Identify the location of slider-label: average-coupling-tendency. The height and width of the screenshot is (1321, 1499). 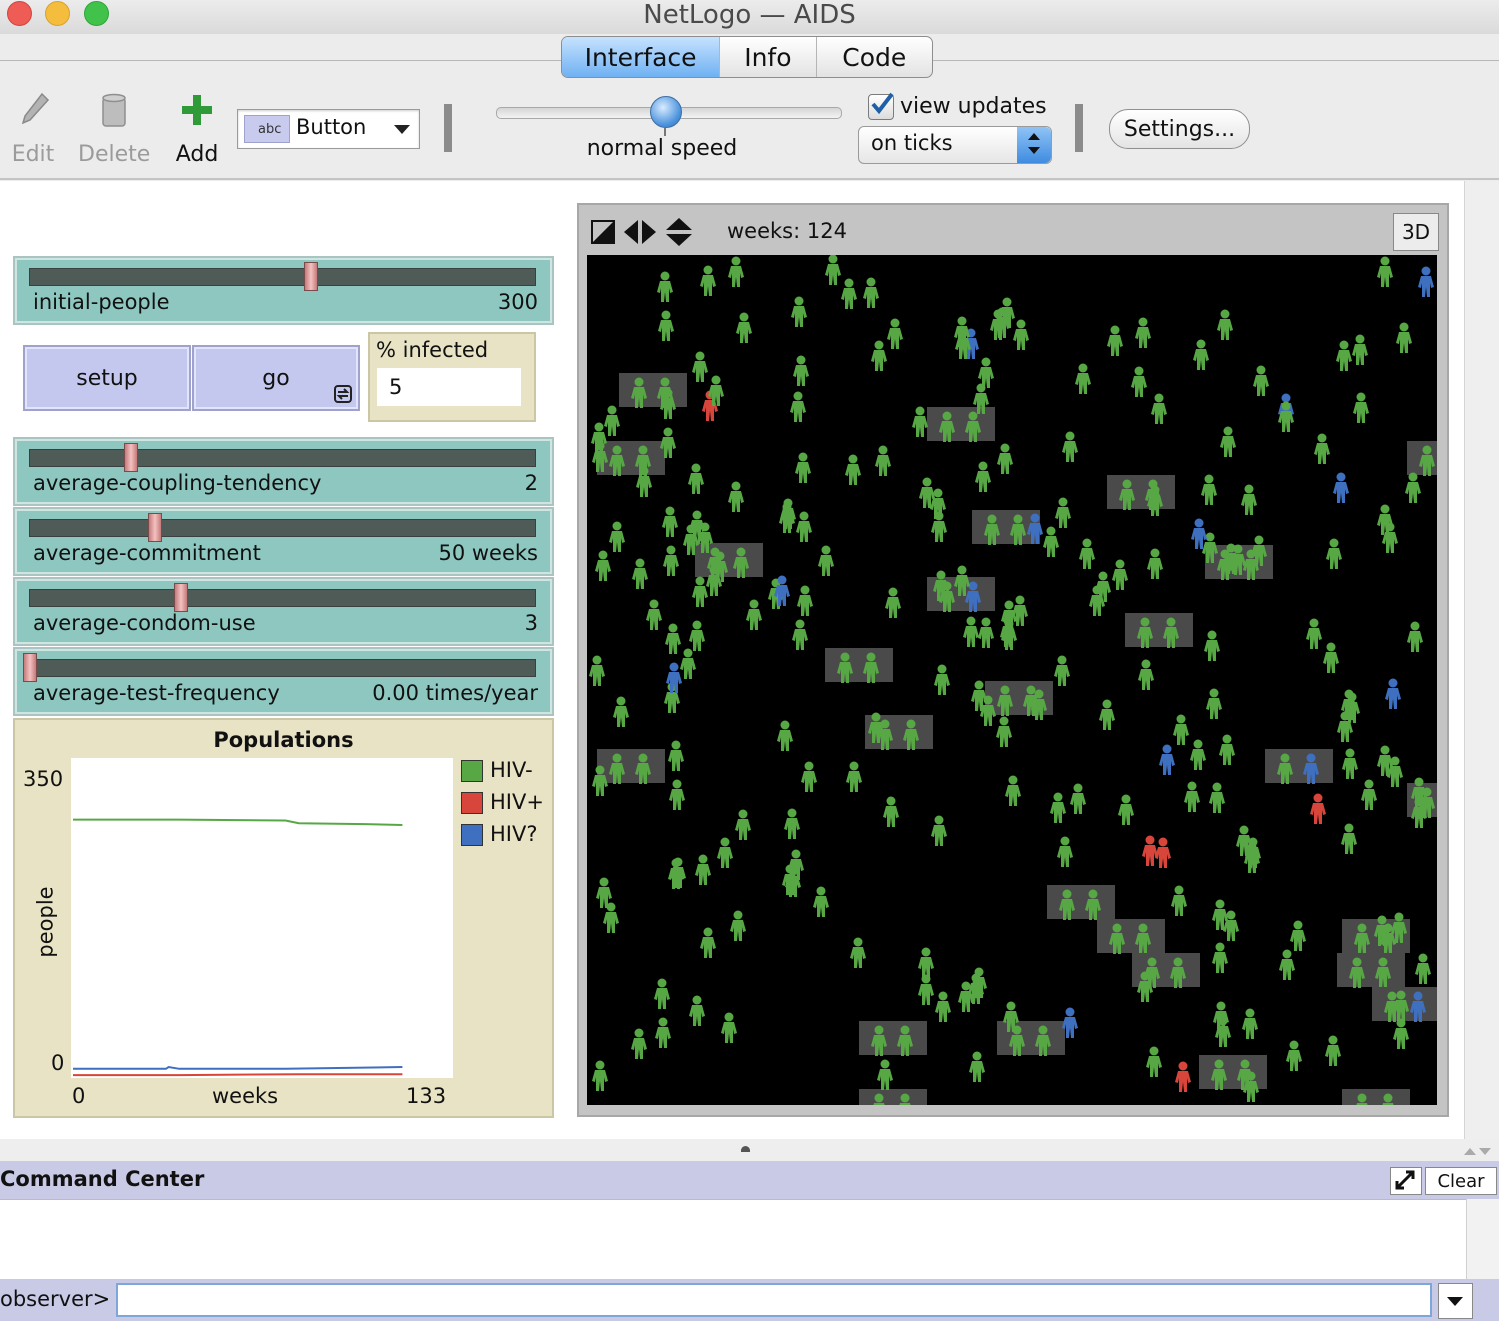
(177, 483).